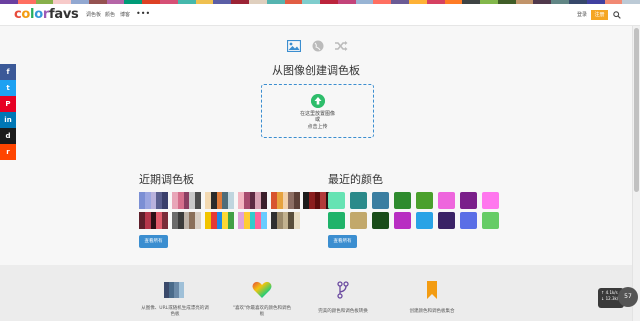 This screenshot has width=640, height=321. What do you see at coordinates (582, 14) in the screenshot?
I see `login-link: 登录` at bounding box center [582, 14].